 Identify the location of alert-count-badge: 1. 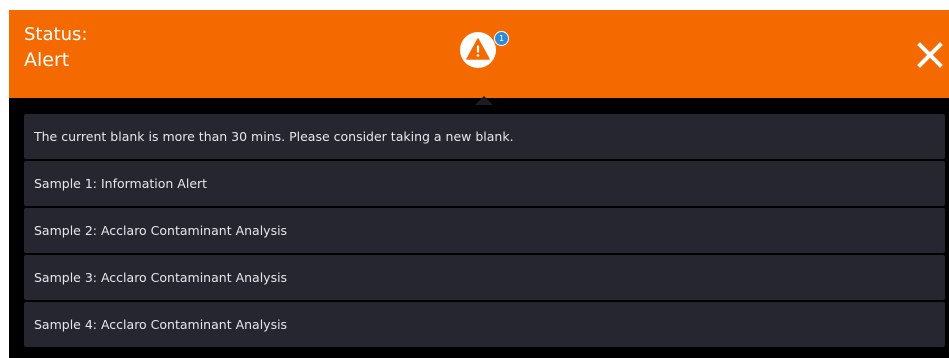
(501, 38).